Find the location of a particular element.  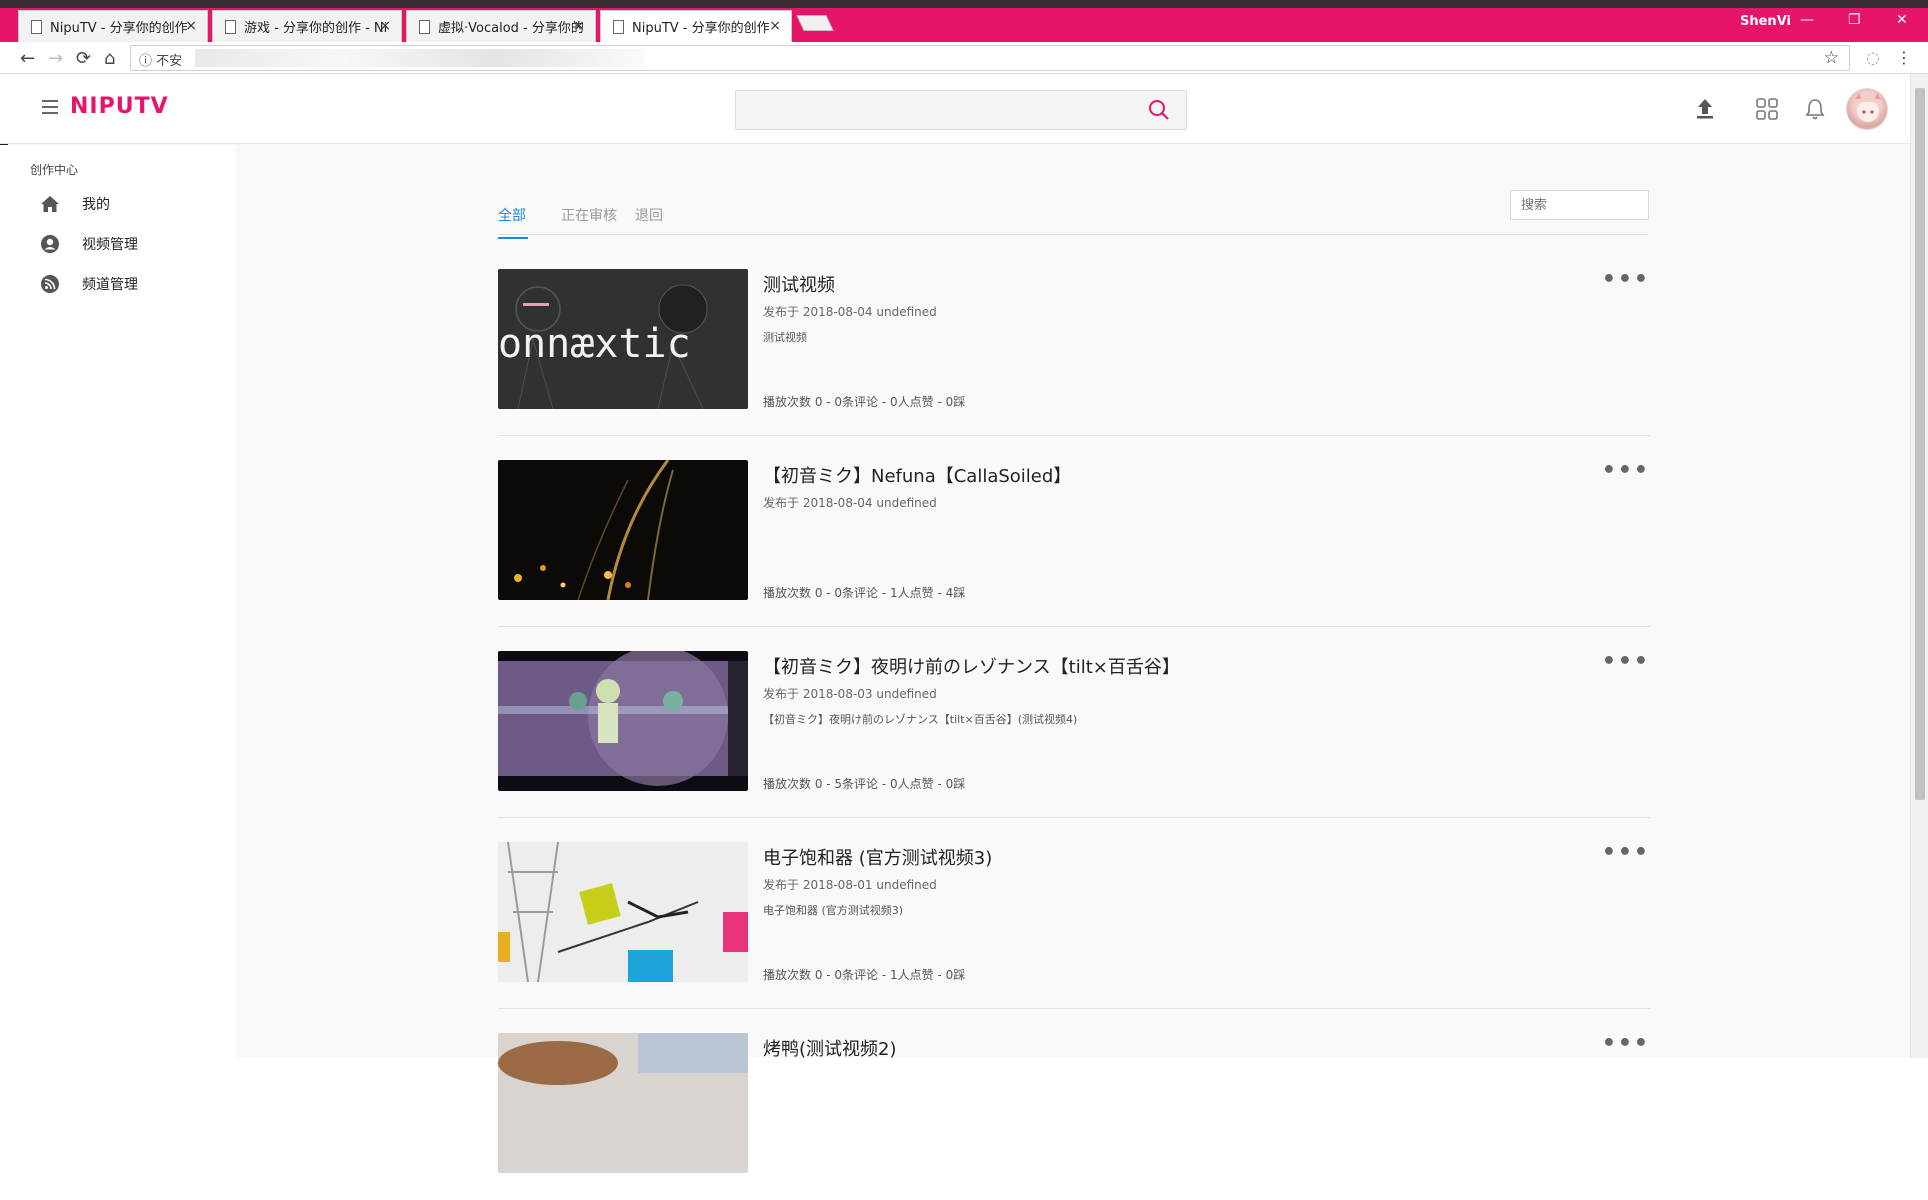

home-icon is located at coordinates (50, 204).